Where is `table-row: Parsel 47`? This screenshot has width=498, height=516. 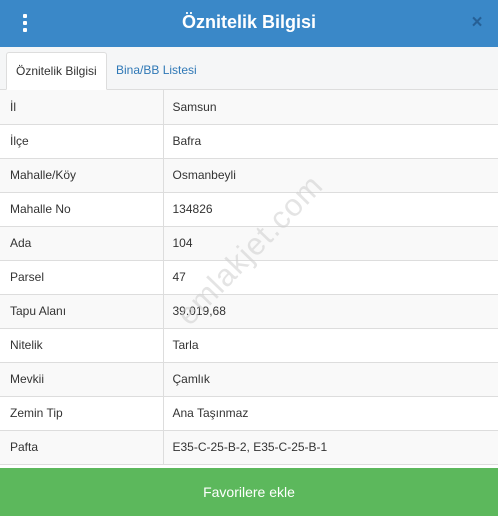 table-row: Parsel 47 is located at coordinates (249, 277).